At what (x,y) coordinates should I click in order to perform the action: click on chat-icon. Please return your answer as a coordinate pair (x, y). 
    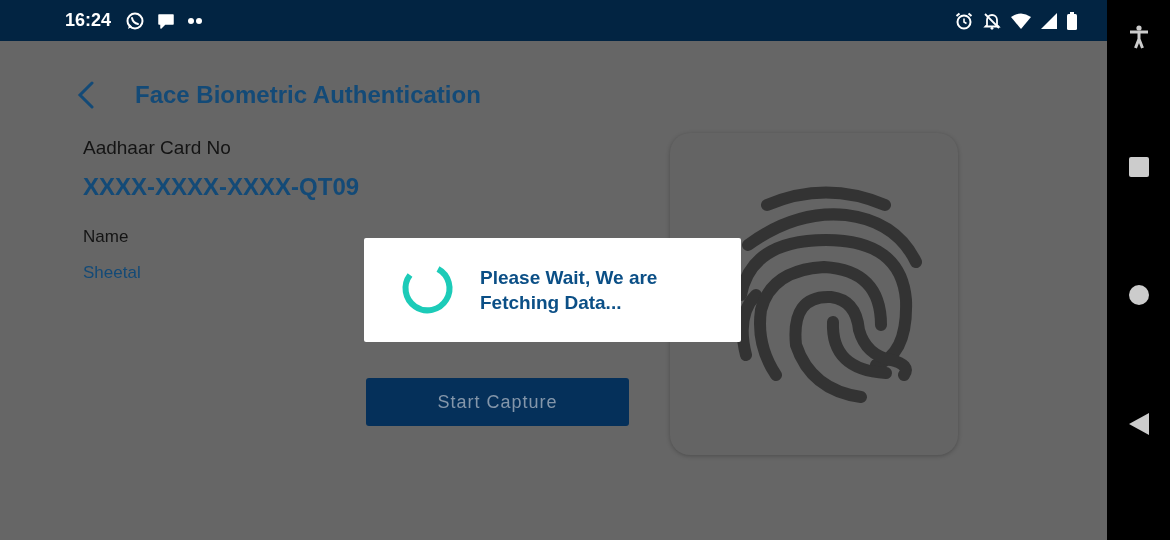
    Looking at the image, I should click on (135, 20).